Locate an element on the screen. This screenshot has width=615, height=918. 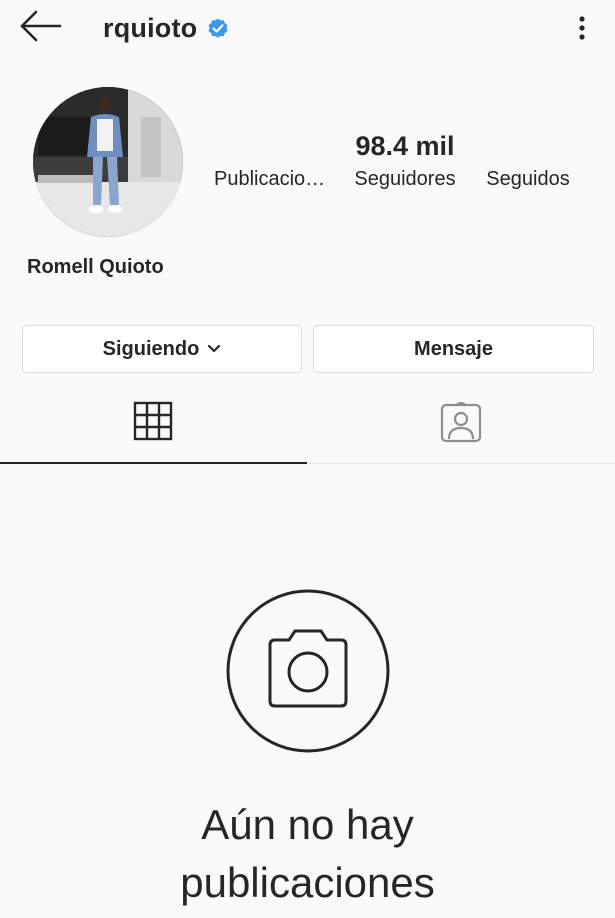
avatar-photo is located at coordinates (108, 162).